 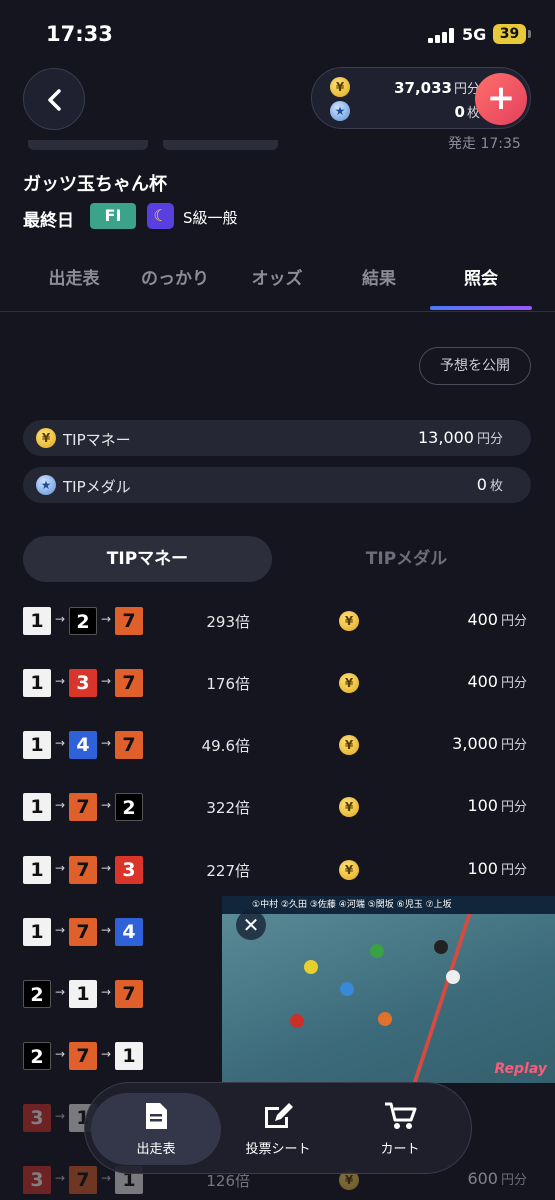 I want to click on tip-money-unit: 円分, so click(x=489, y=439).